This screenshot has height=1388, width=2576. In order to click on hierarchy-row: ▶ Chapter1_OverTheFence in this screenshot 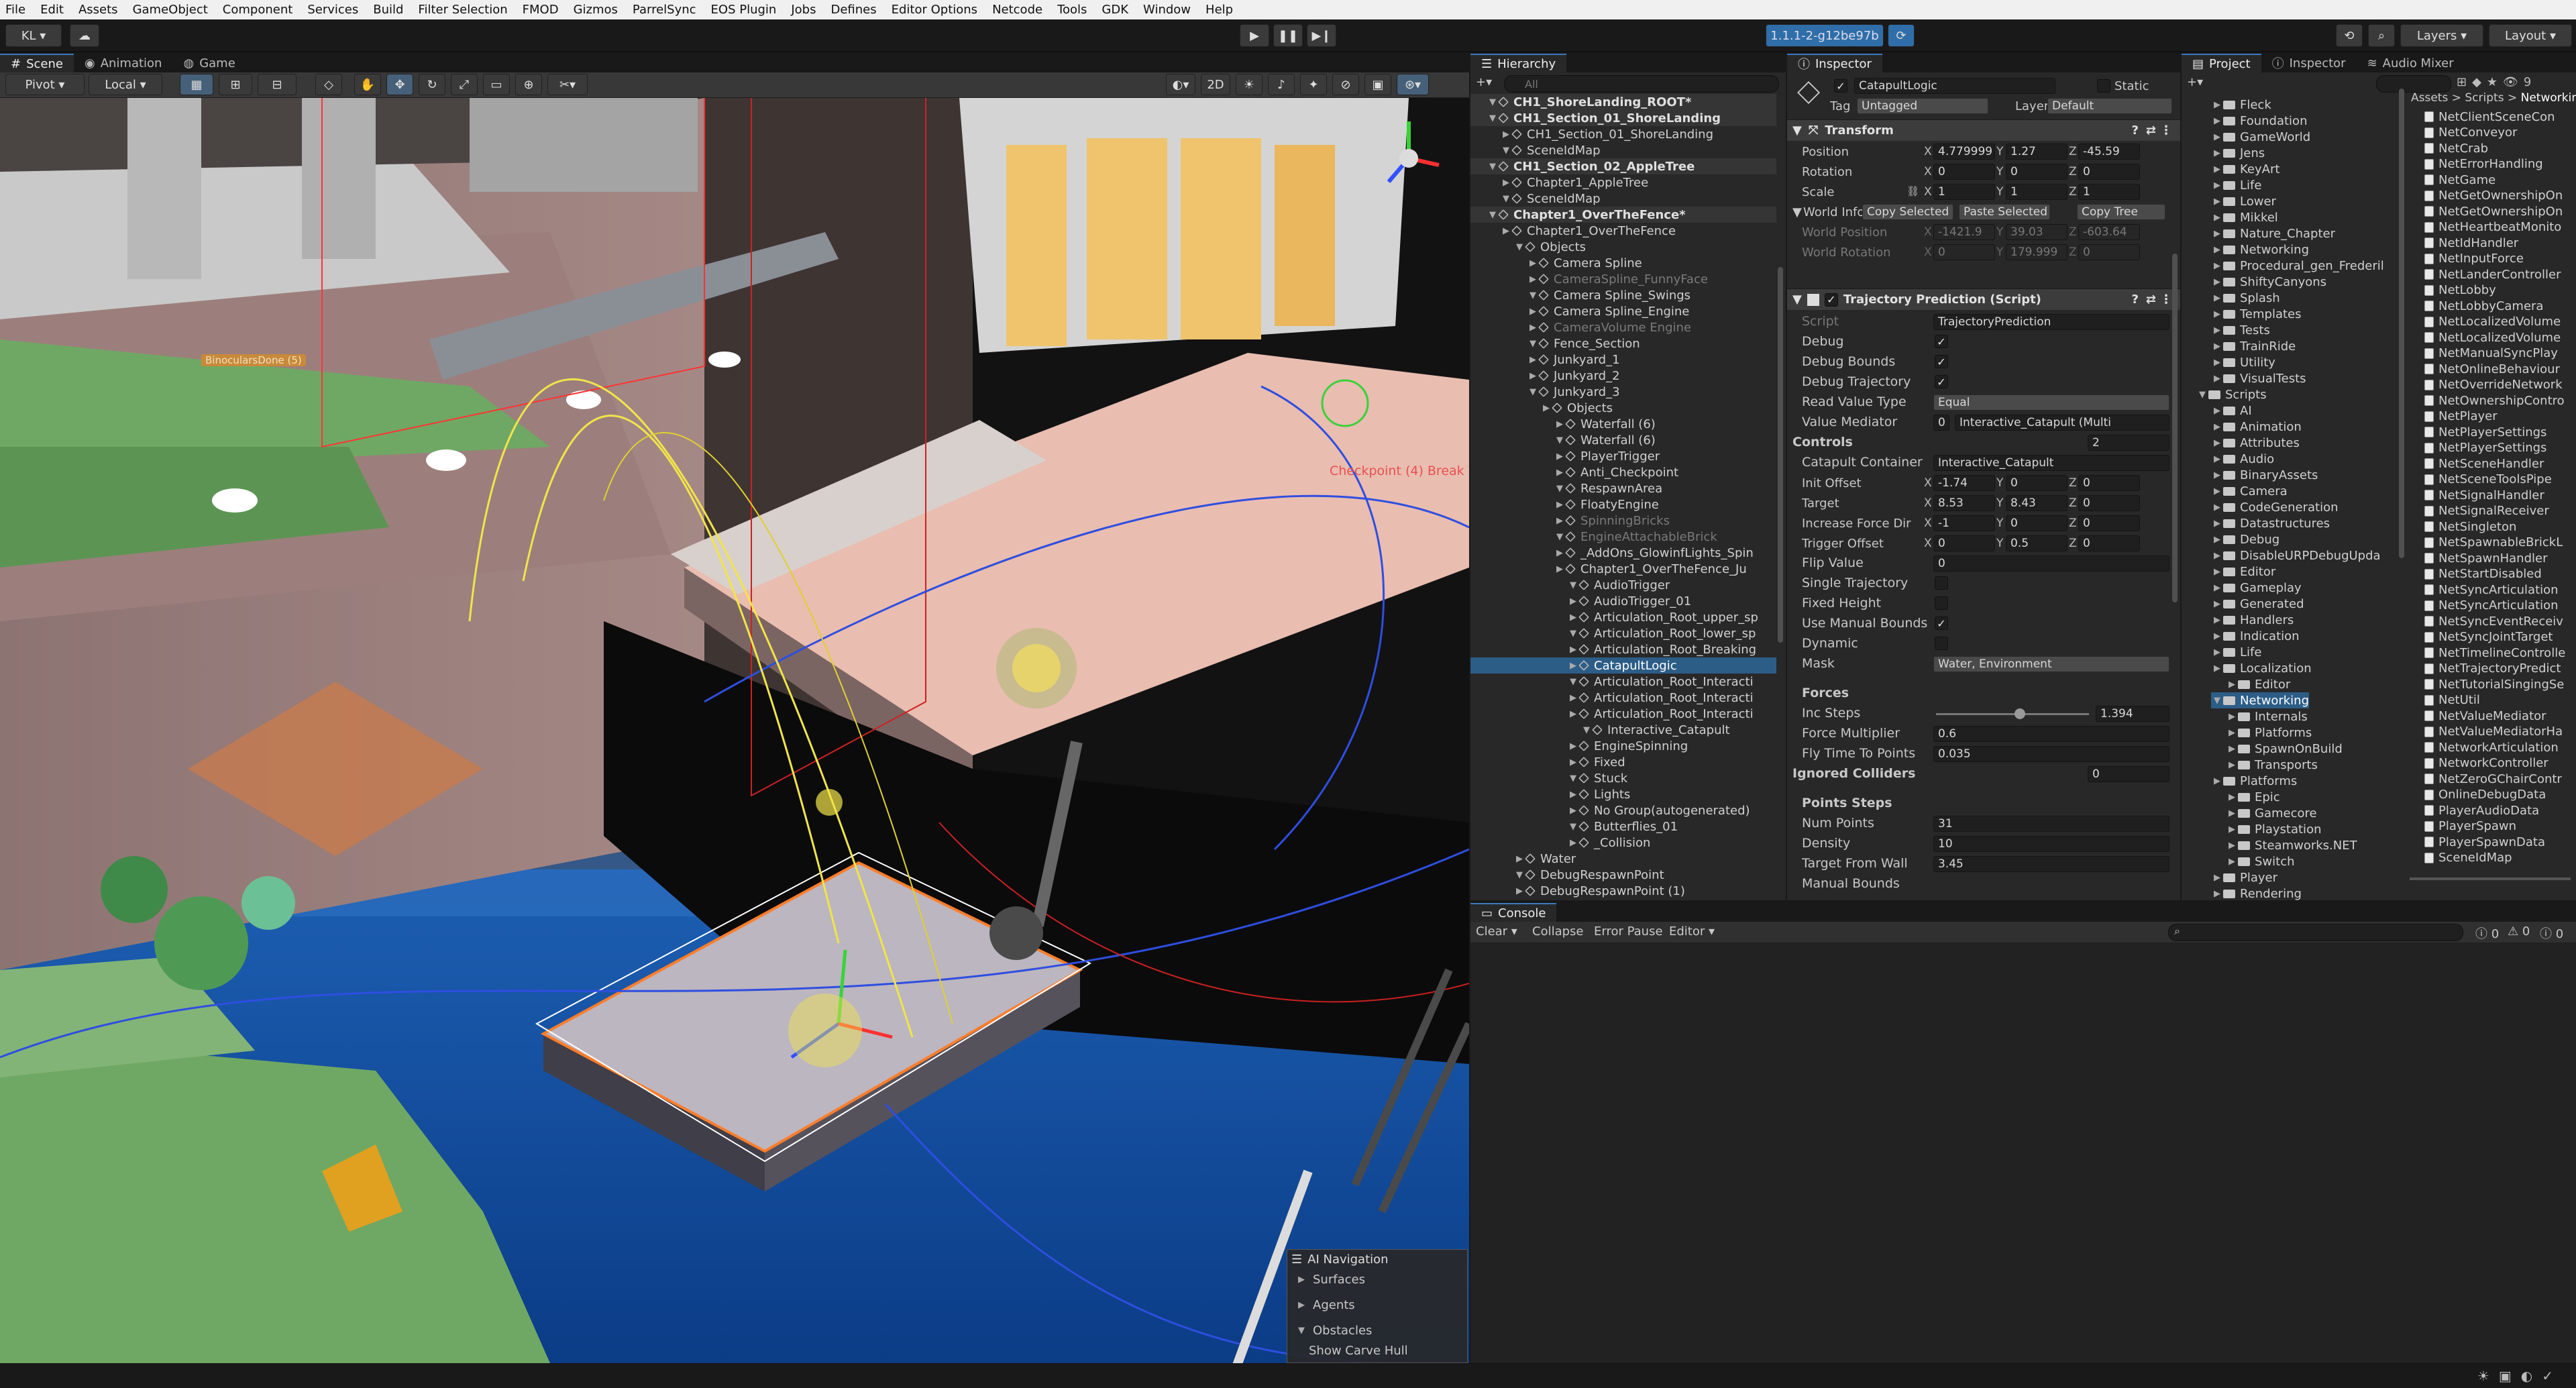, I will do `click(1623, 231)`.